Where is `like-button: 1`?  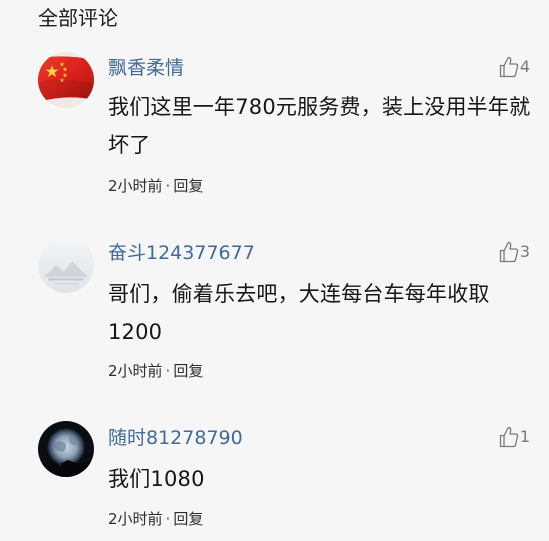
like-button: 1 is located at coordinates (514, 437).